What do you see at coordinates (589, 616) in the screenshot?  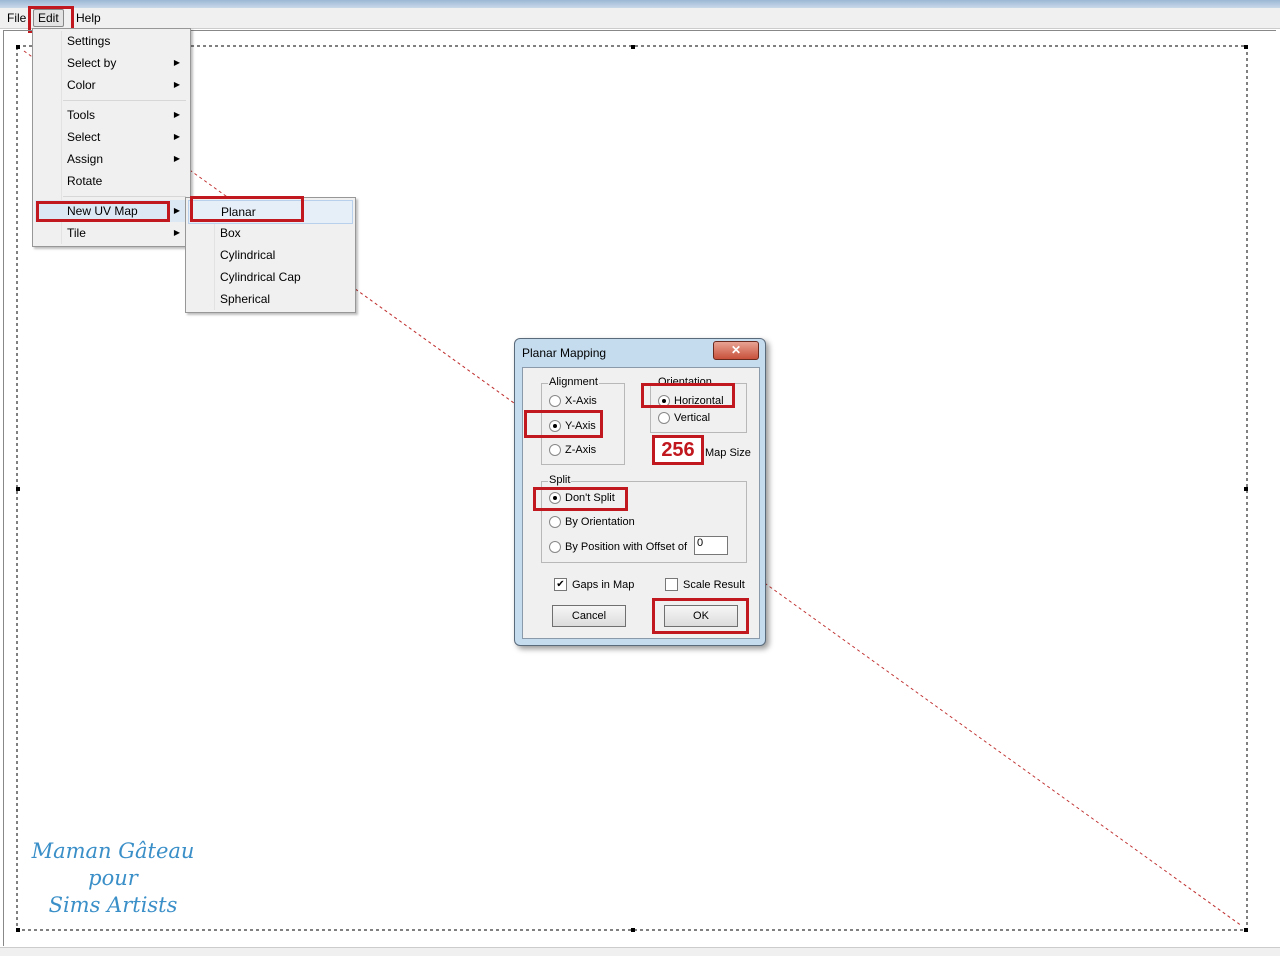 I see `cancel-button: Cancel` at bounding box center [589, 616].